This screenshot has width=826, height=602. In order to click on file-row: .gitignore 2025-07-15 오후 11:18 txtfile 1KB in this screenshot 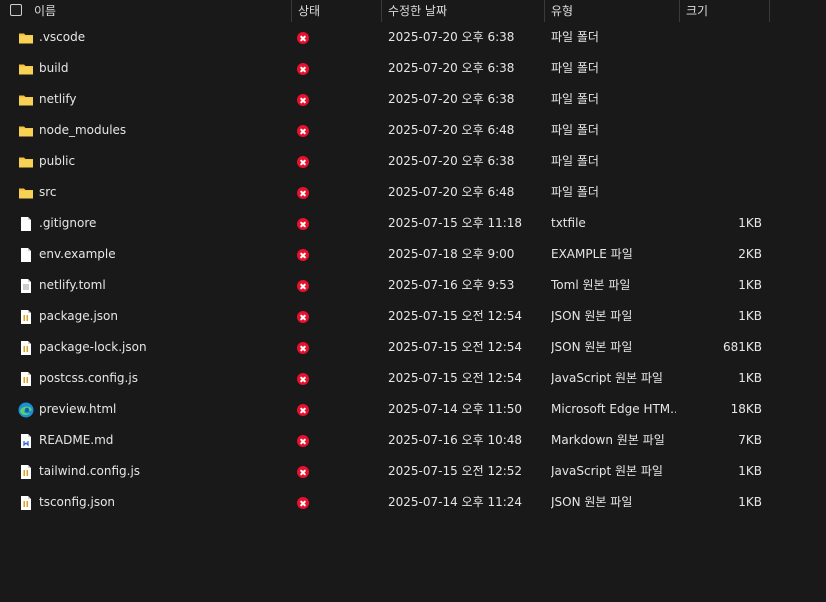, I will do `click(413, 223)`.